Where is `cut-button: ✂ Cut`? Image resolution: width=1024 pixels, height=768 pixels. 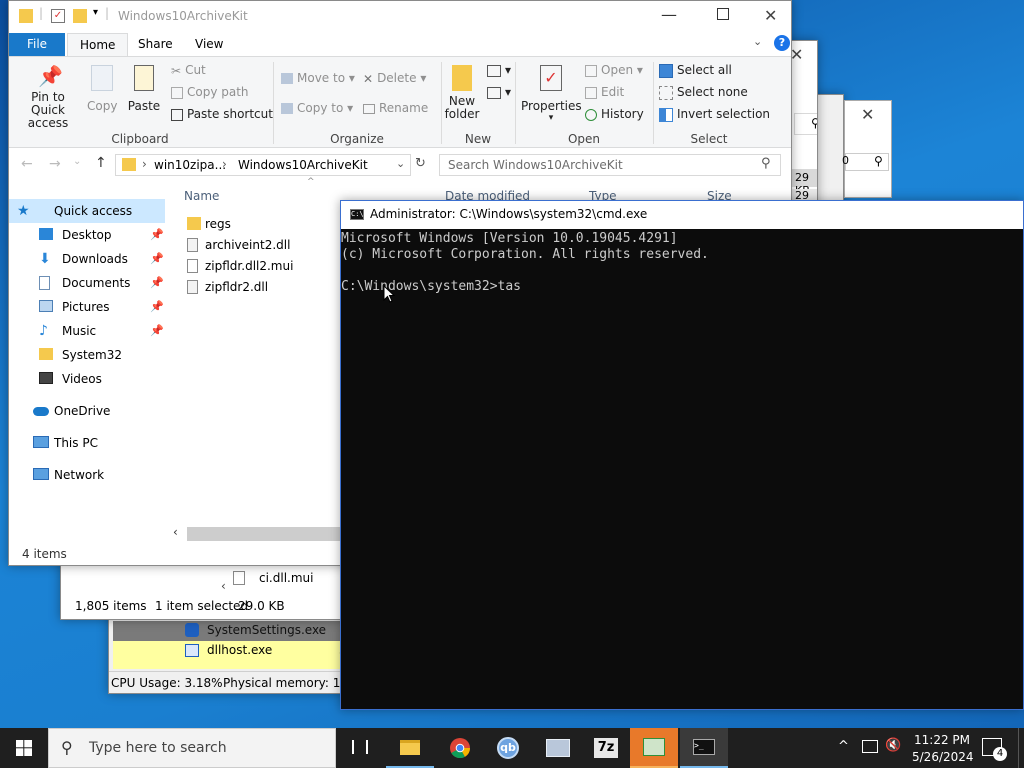
cut-button: ✂ Cut is located at coordinates (188, 70).